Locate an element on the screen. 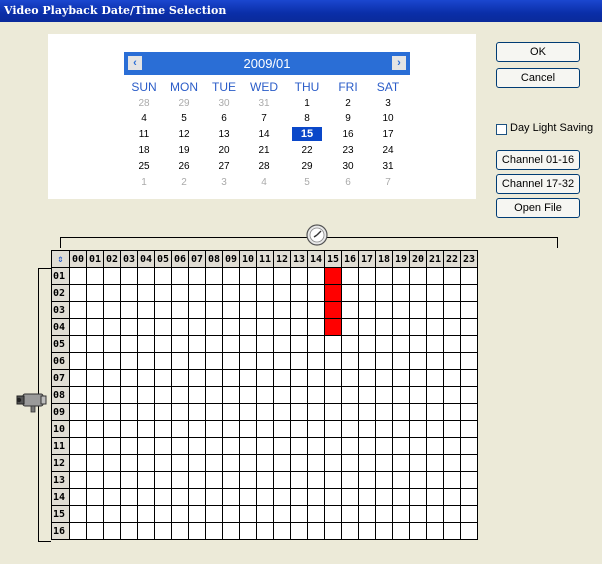 This screenshot has width=602, height=564. calendar-day: 4 is located at coordinates (264, 182).